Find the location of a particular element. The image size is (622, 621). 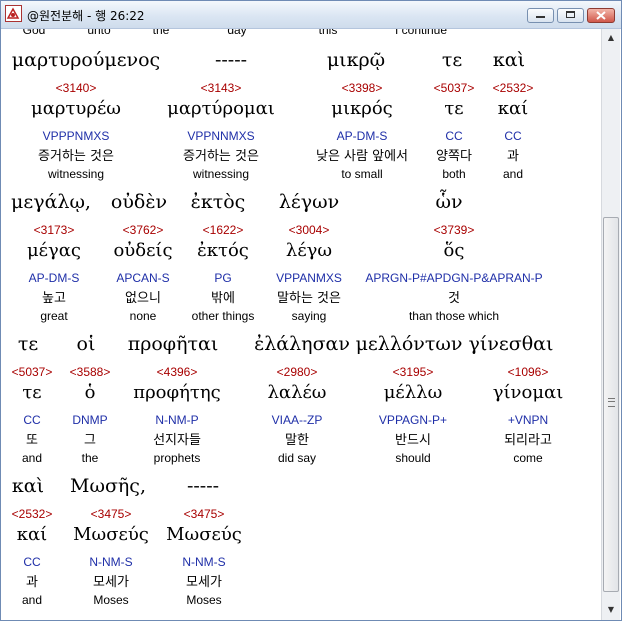

english-gloss: come is located at coordinates (528, 458).